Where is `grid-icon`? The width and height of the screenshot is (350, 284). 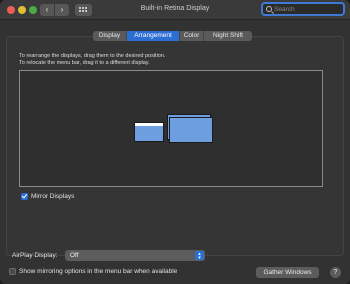
grid-icon is located at coordinates (83, 10).